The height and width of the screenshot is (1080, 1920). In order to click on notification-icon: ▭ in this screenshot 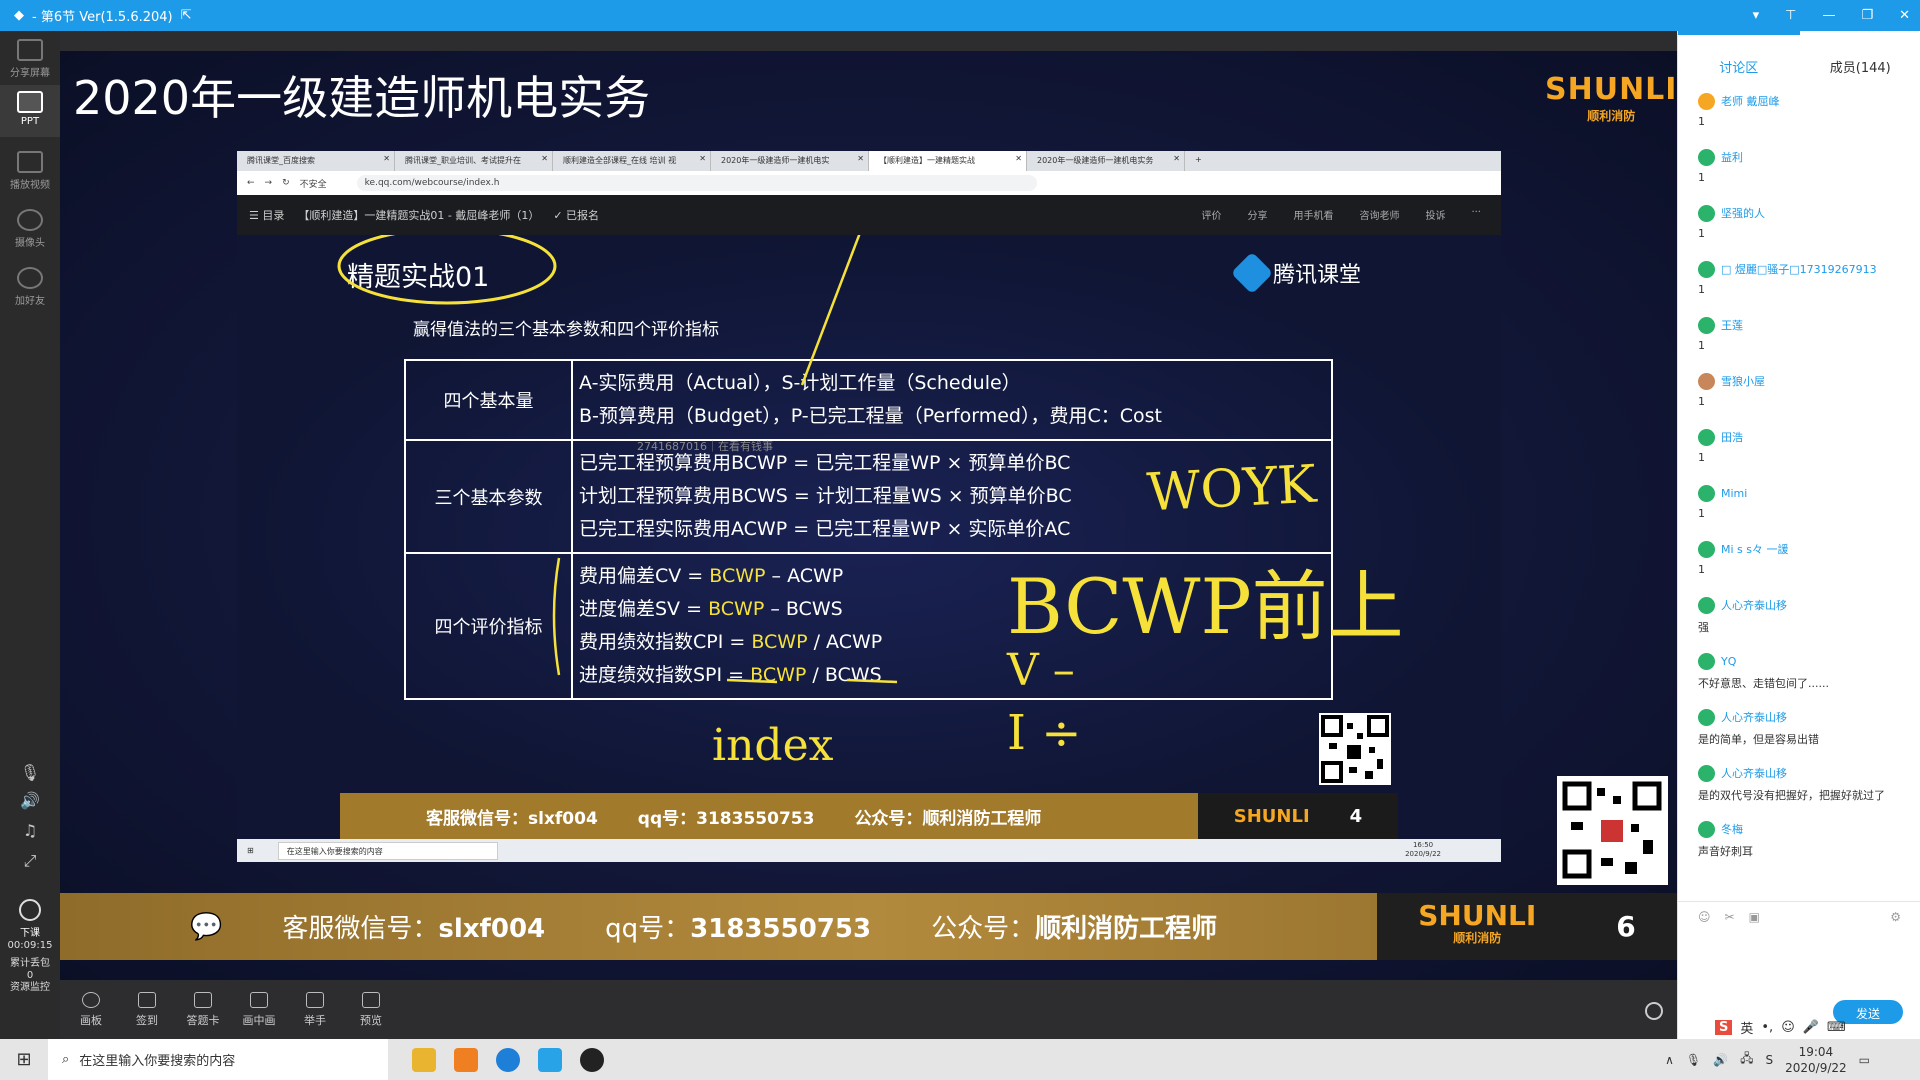, I will do `click(1864, 1060)`.